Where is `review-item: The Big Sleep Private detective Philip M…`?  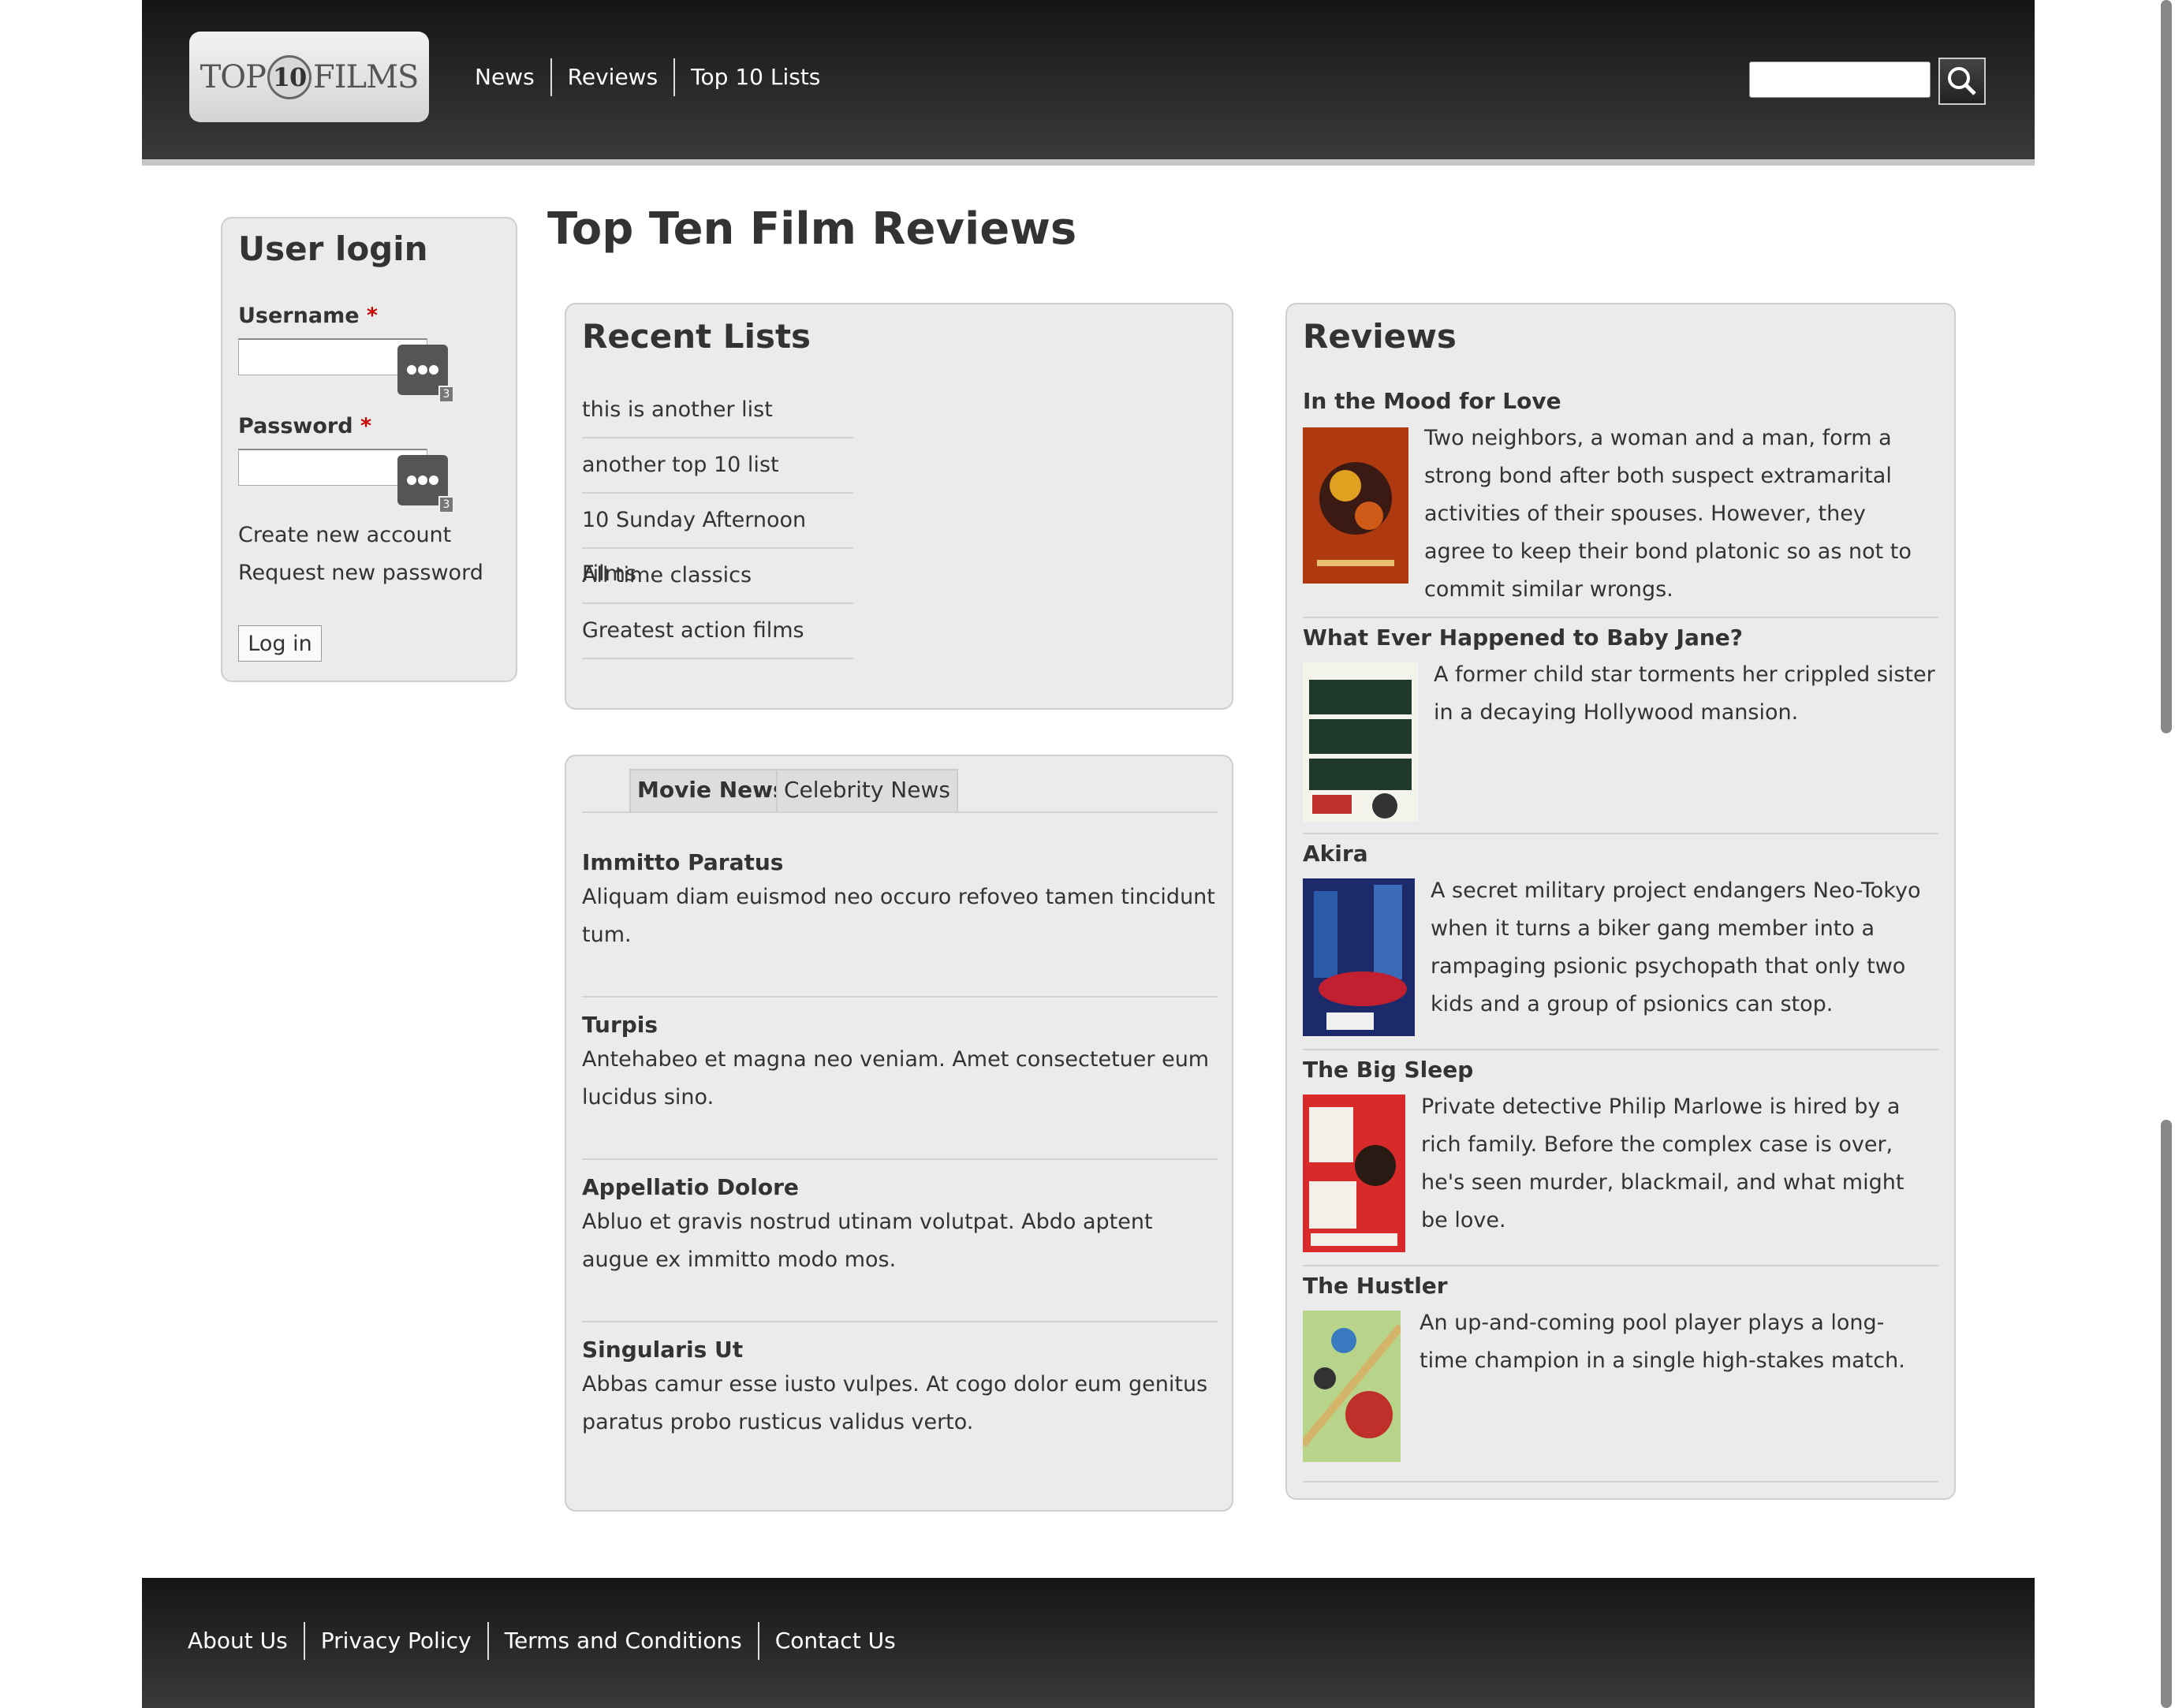
review-item: The Big Sleep Private detective Philip M… is located at coordinates (1621, 1161).